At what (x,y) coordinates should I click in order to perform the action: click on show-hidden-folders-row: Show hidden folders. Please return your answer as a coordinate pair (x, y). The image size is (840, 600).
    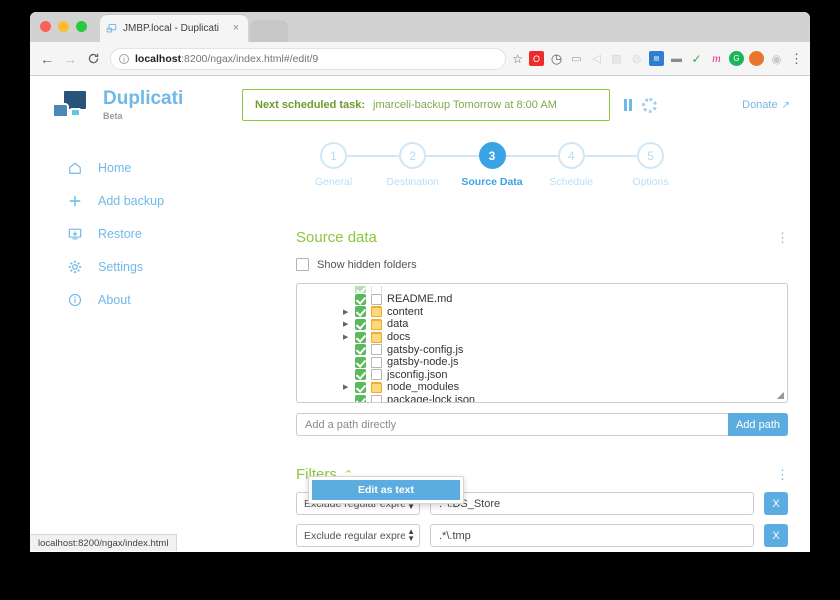
    Looking at the image, I should click on (542, 264).